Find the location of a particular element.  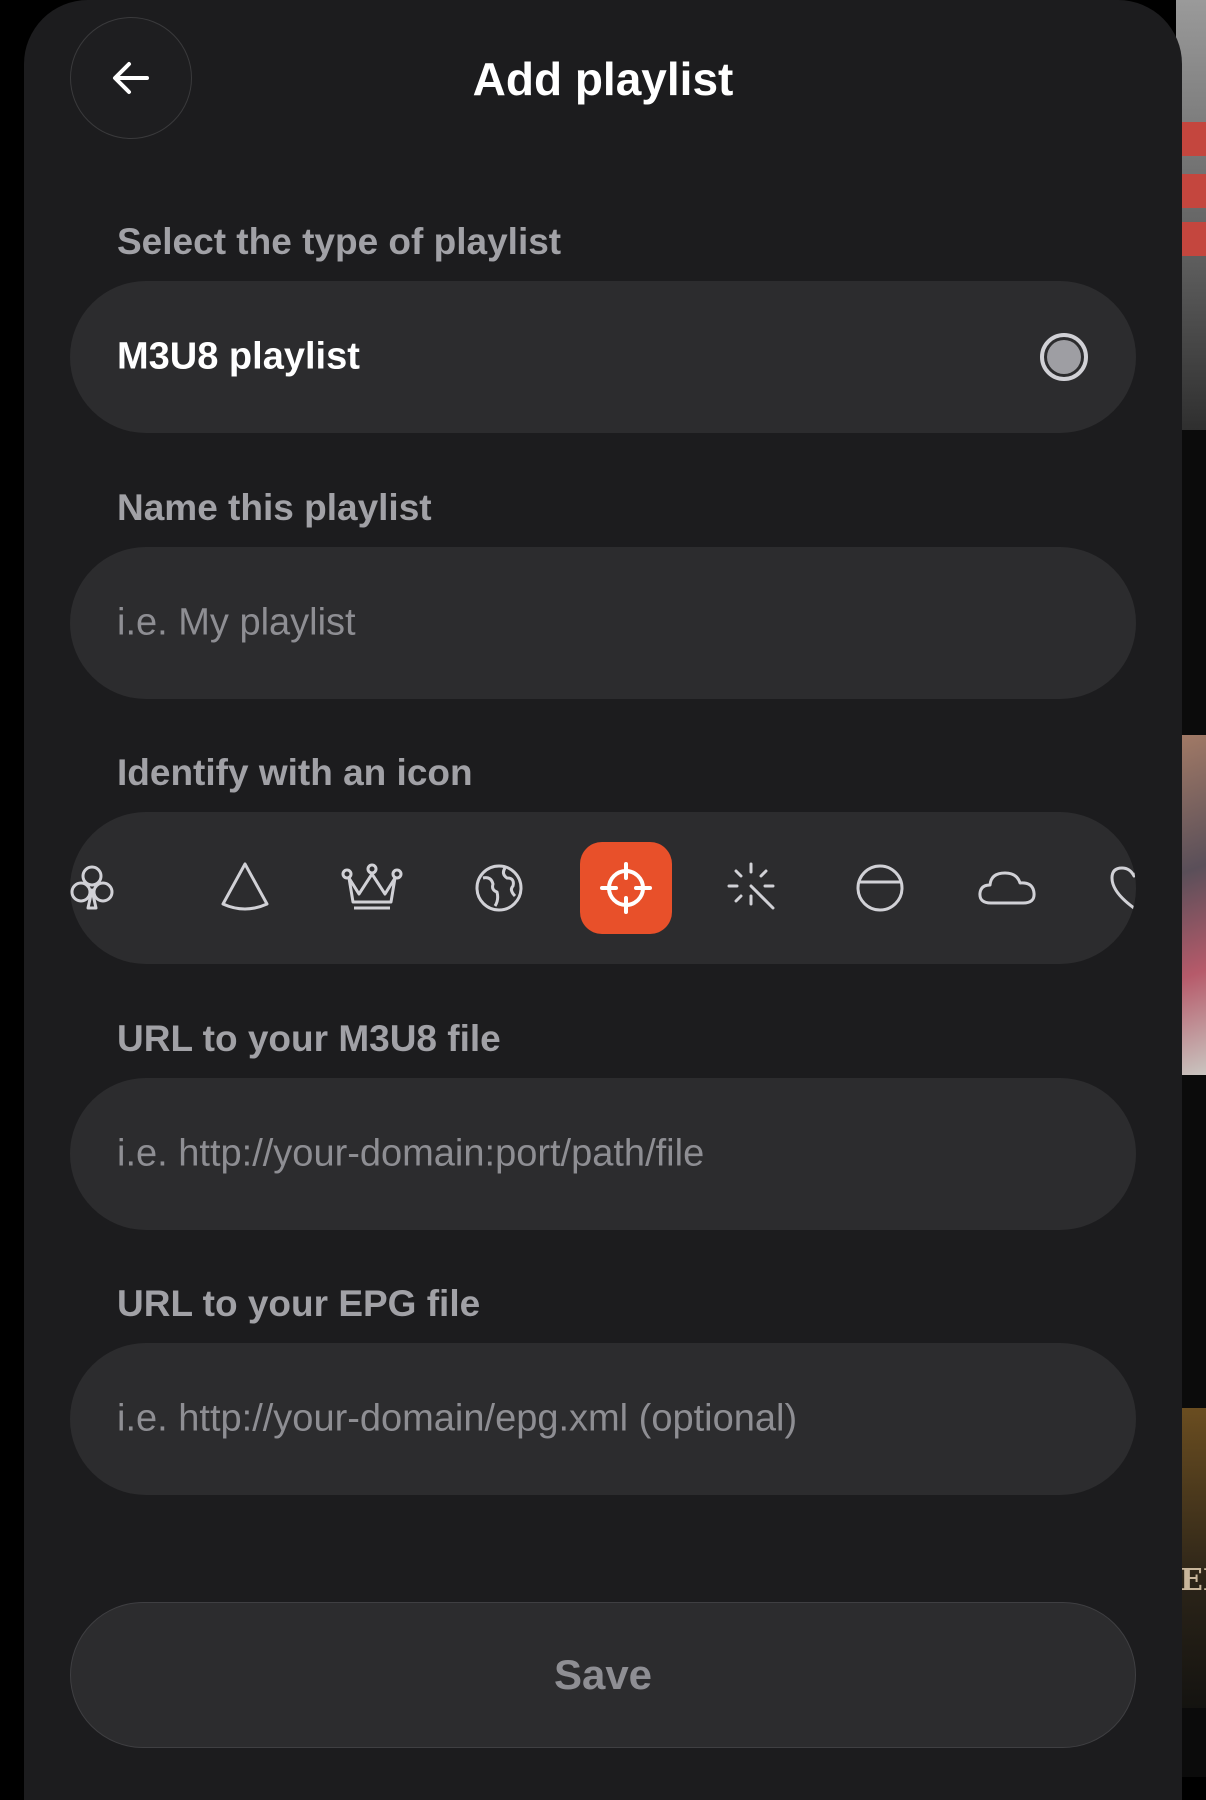

save-button: Save is located at coordinates (603, 1675).